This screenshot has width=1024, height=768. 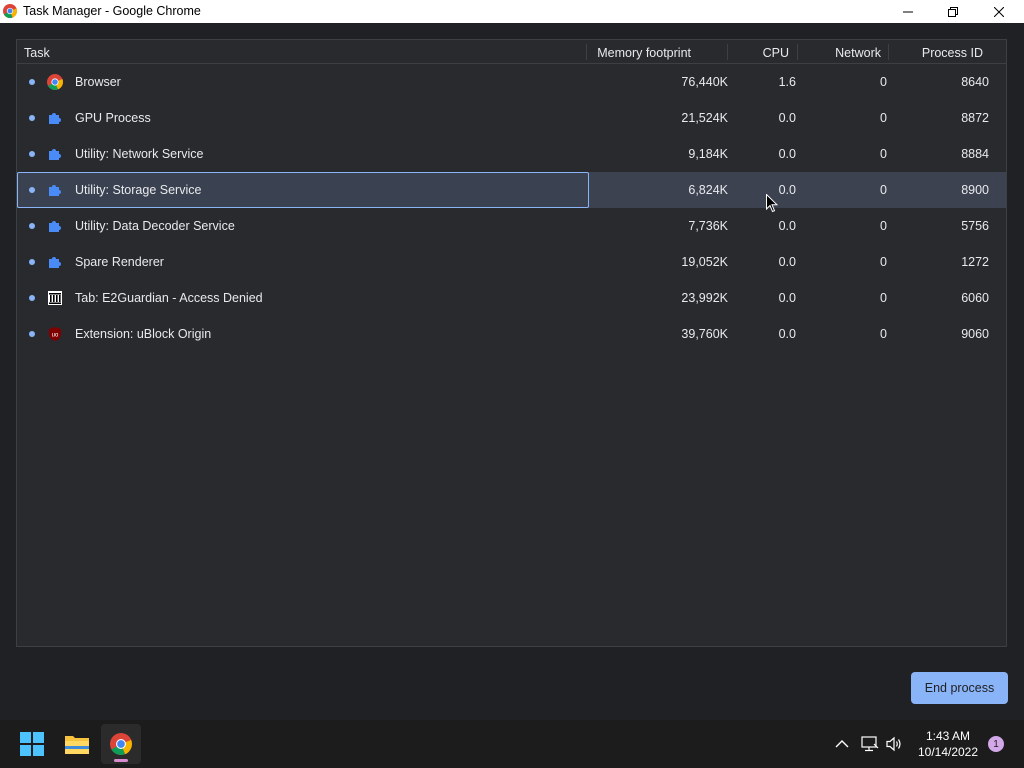 What do you see at coordinates (996, 744) in the screenshot?
I see `notification-badge: 1` at bounding box center [996, 744].